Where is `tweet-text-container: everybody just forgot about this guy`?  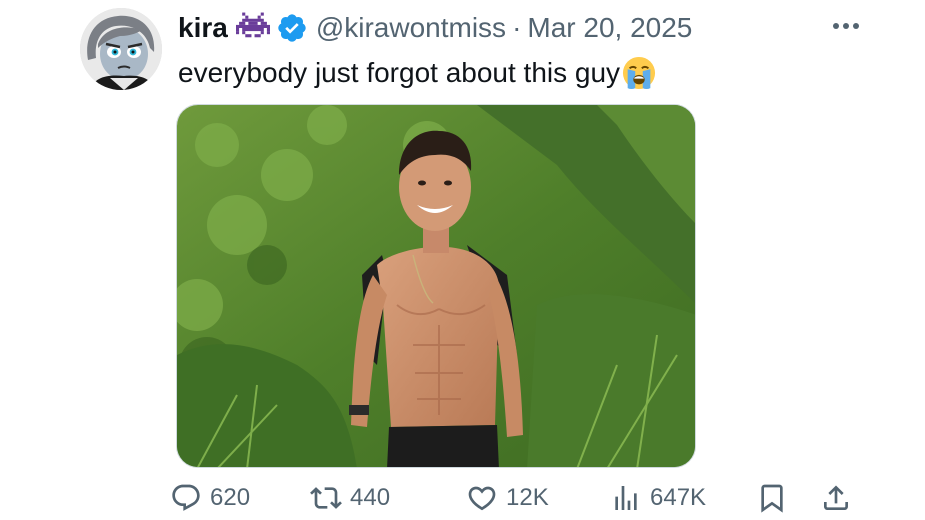
tweet-text-container: everybody just forgot about this guy is located at coordinates (417, 73).